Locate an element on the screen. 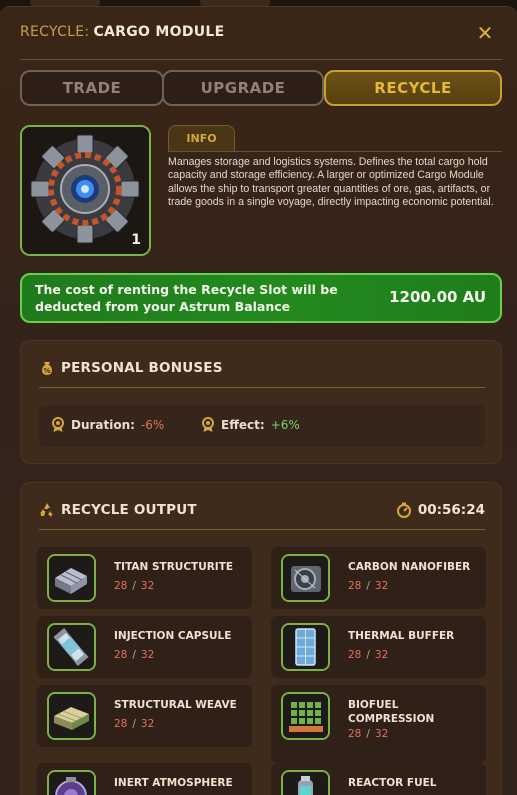  cargo-module-icon is located at coordinates (85, 190).